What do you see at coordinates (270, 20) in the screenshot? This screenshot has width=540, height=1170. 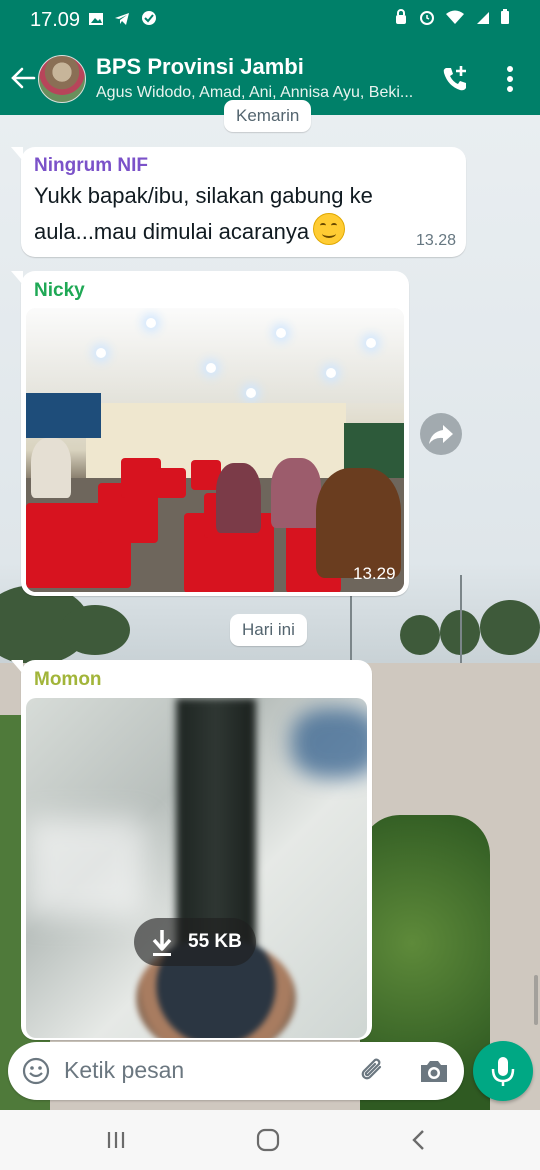 I see `status-bar: 17.09` at bounding box center [270, 20].